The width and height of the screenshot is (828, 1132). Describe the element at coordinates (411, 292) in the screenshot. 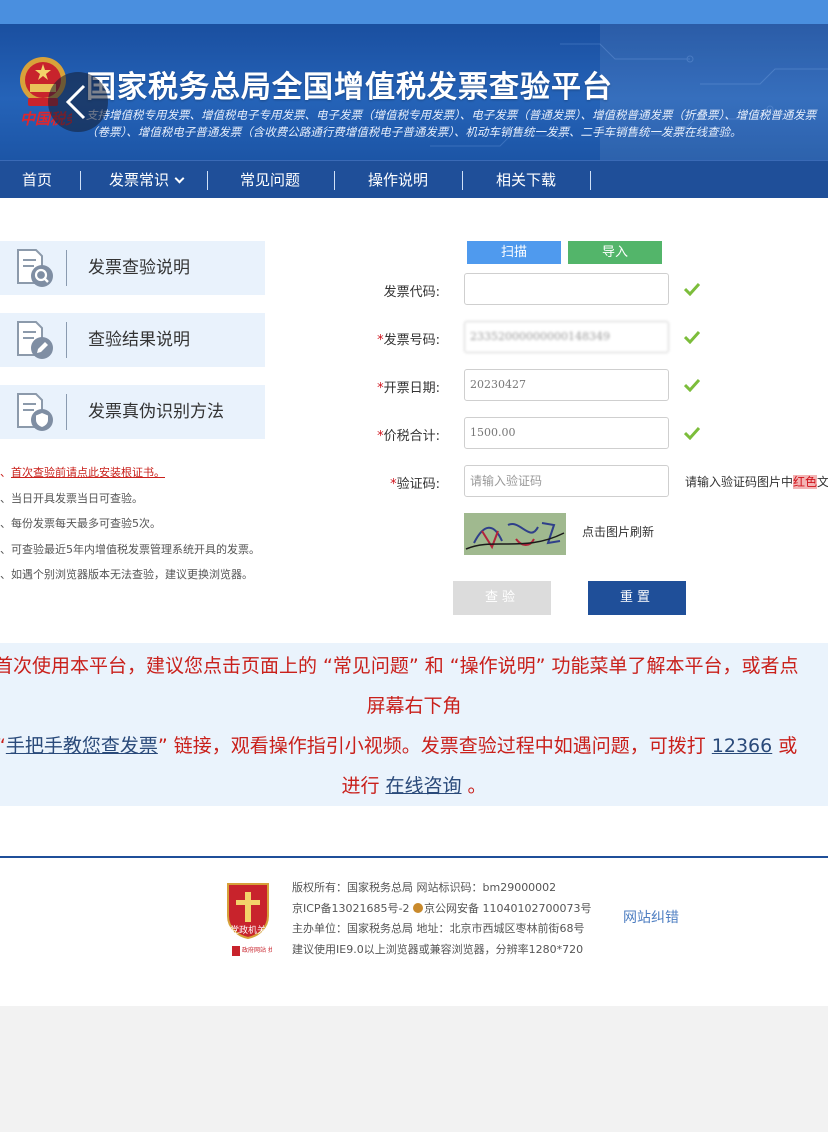

I see `invoice-code-label: 发票代码:` at that location.